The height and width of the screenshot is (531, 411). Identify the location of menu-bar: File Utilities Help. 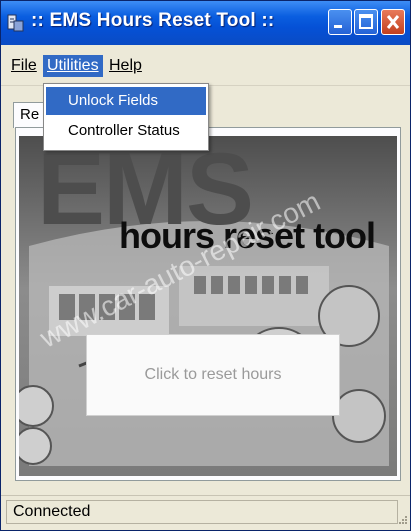
(205, 65).